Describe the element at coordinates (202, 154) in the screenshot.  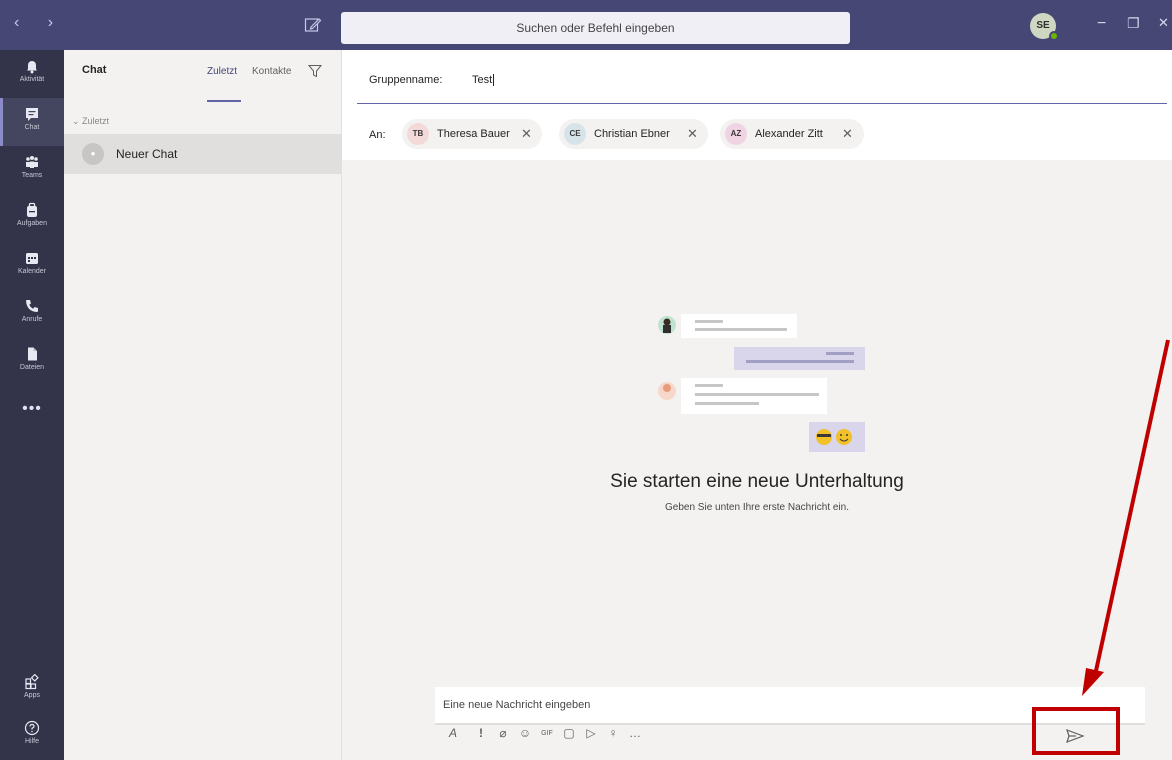
I see `list-item-new-chat: ● Neuer Chat` at that location.